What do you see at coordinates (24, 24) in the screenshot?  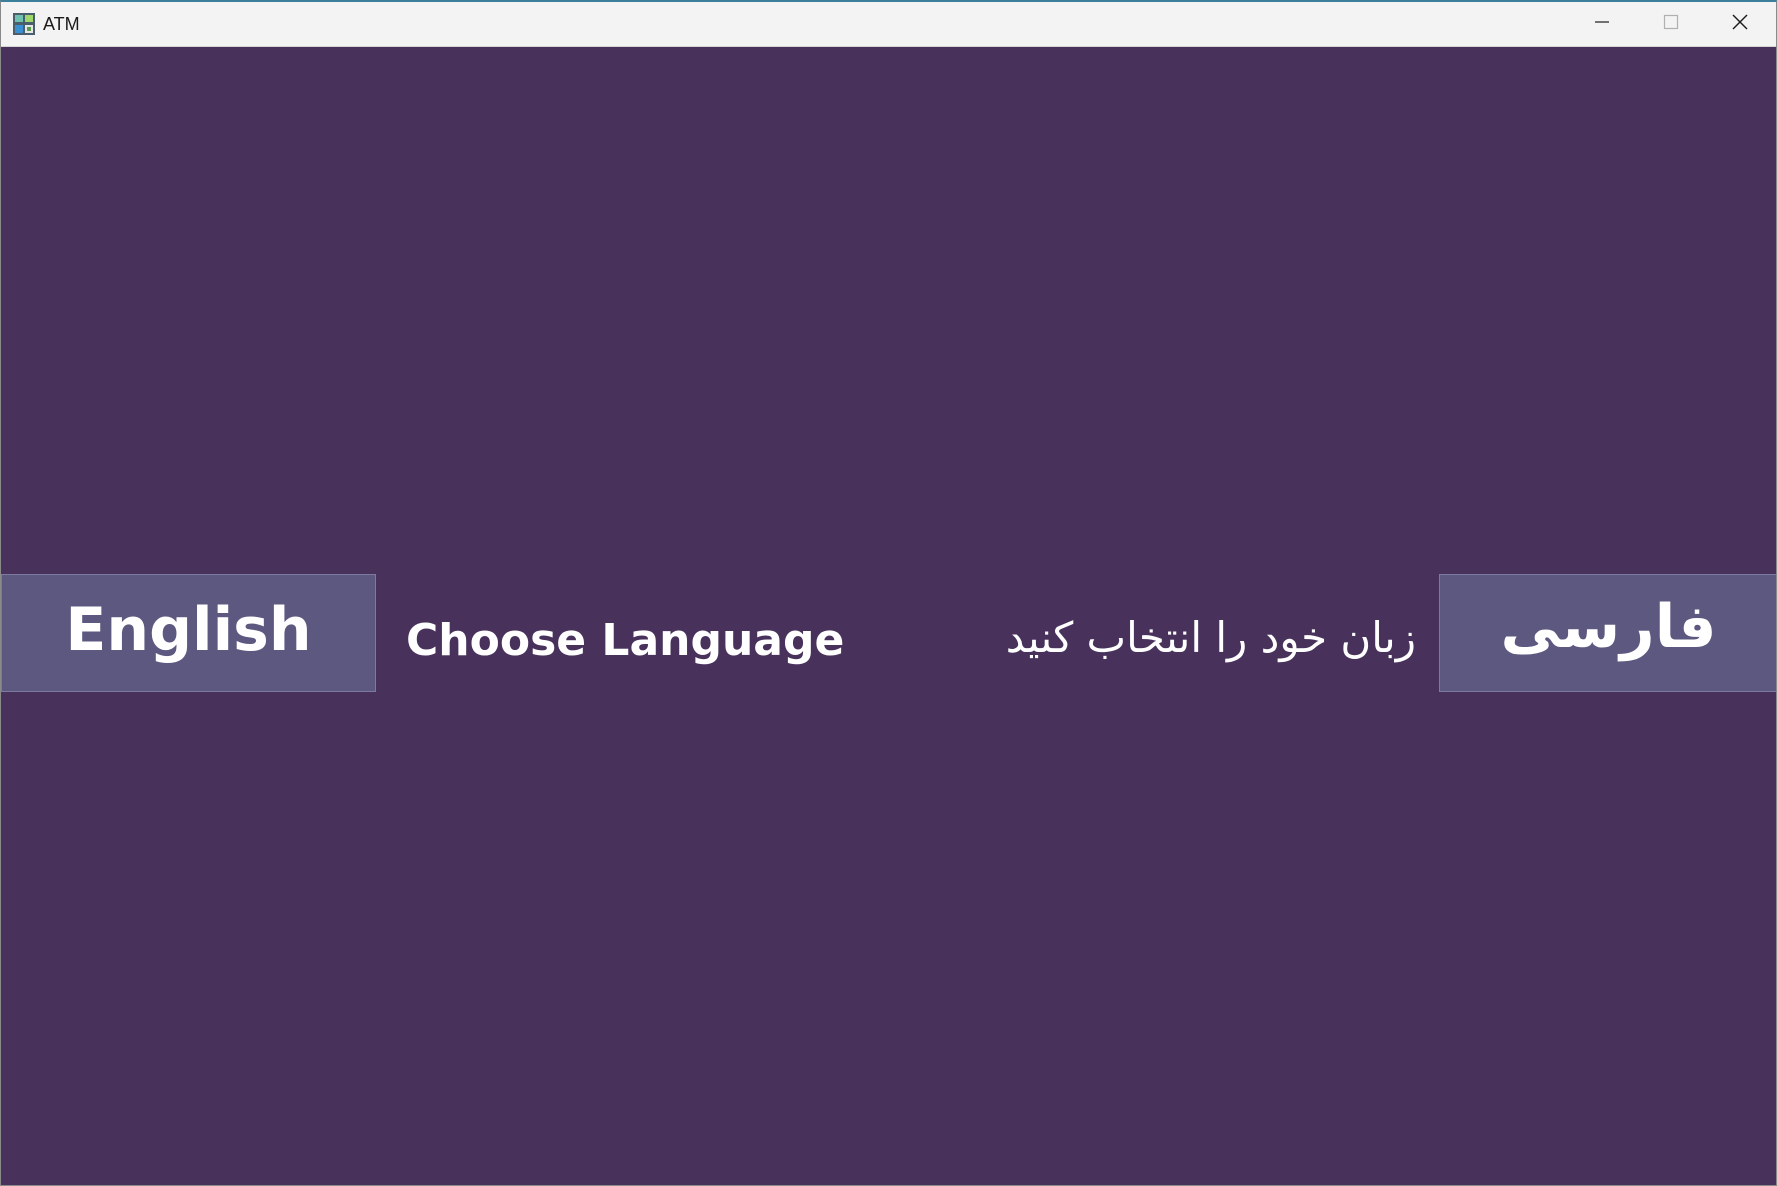 I see `atm-app-icon` at bounding box center [24, 24].